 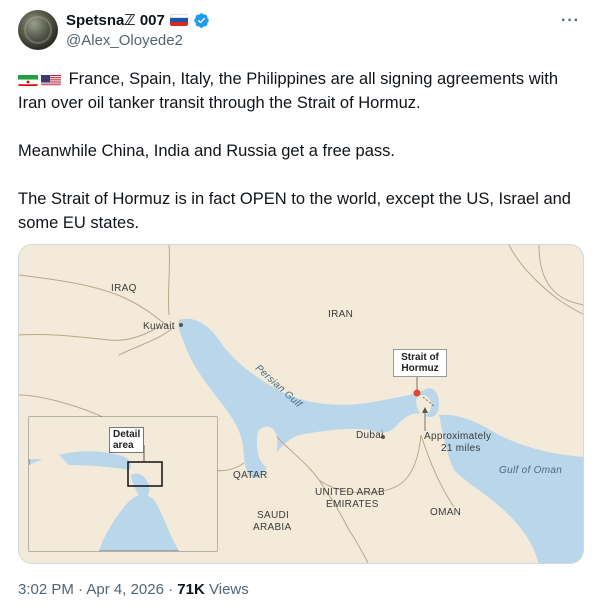 I want to click on tweet-date: Apr 4, 2026, so click(x=125, y=589).